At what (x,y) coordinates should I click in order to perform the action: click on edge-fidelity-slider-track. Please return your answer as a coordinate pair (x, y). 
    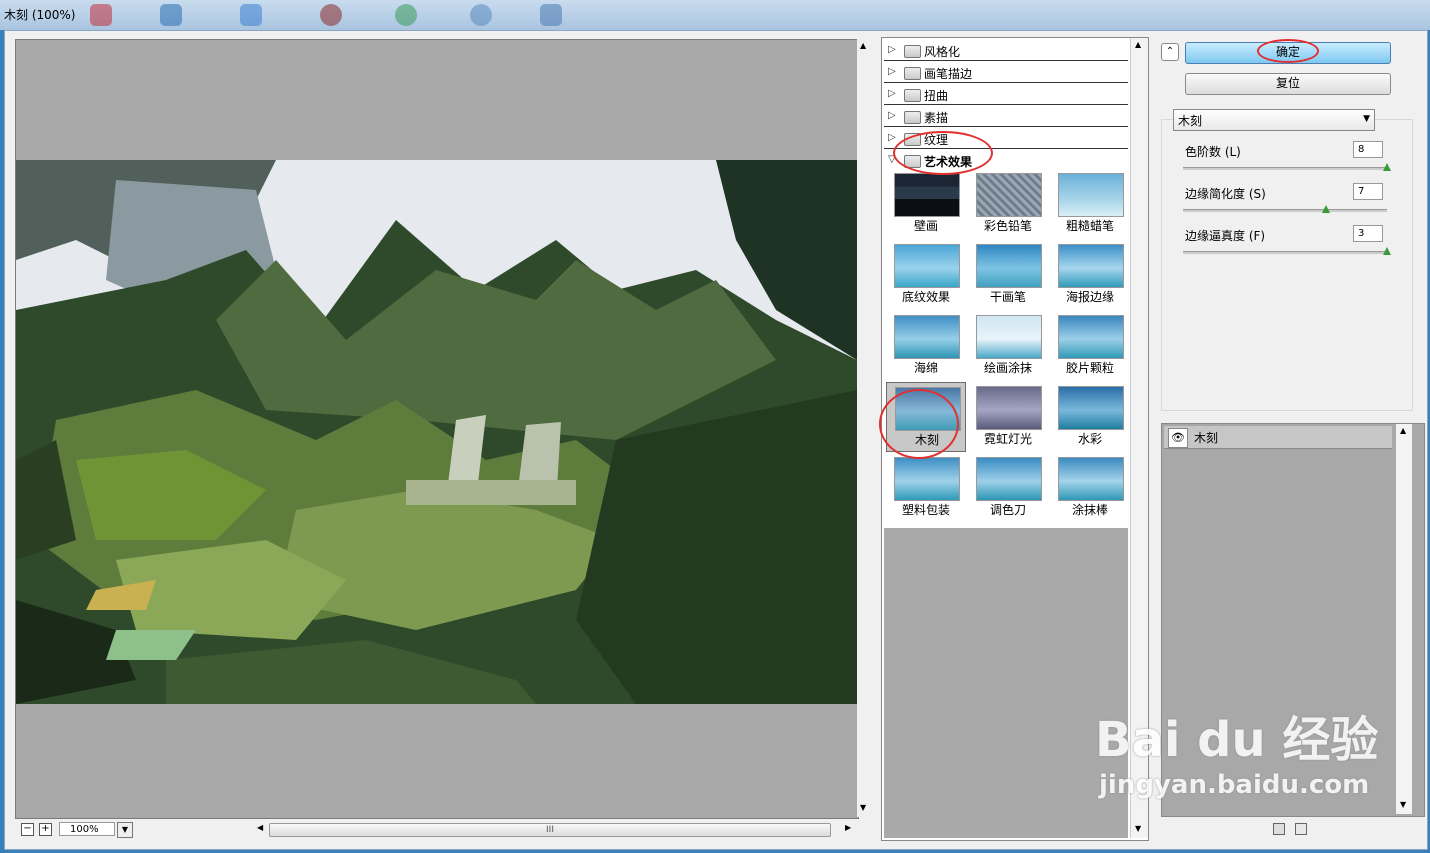
    Looking at the image, I should click on (1285, 252).